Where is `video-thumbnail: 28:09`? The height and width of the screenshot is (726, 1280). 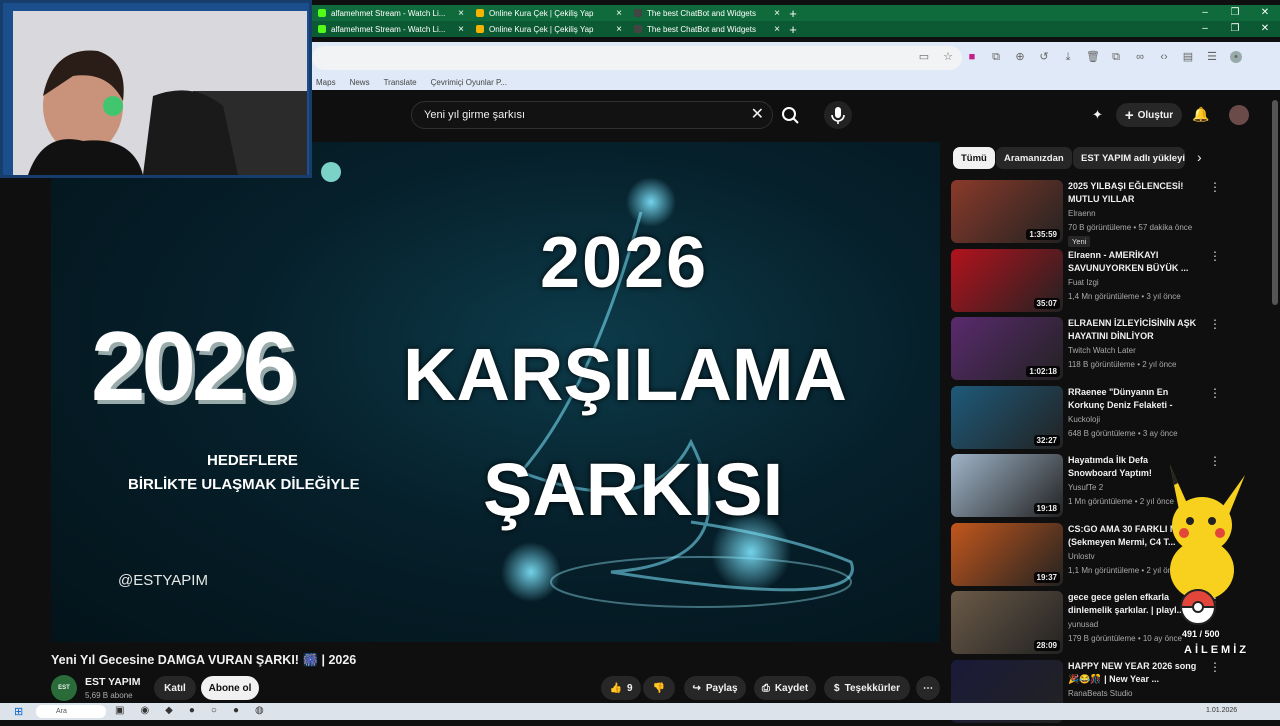 video-thumbnail: 28:09 is located at coordinates (1007, 622).